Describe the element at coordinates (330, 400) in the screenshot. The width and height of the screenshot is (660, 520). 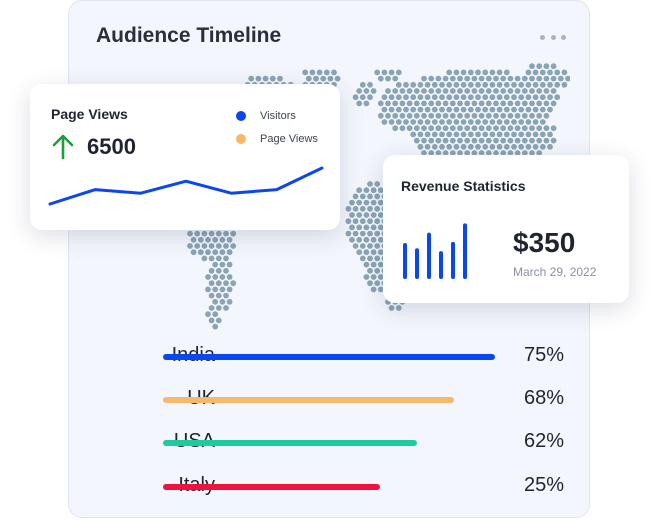
I see `stat-row-uk: UK 68%` at that location.